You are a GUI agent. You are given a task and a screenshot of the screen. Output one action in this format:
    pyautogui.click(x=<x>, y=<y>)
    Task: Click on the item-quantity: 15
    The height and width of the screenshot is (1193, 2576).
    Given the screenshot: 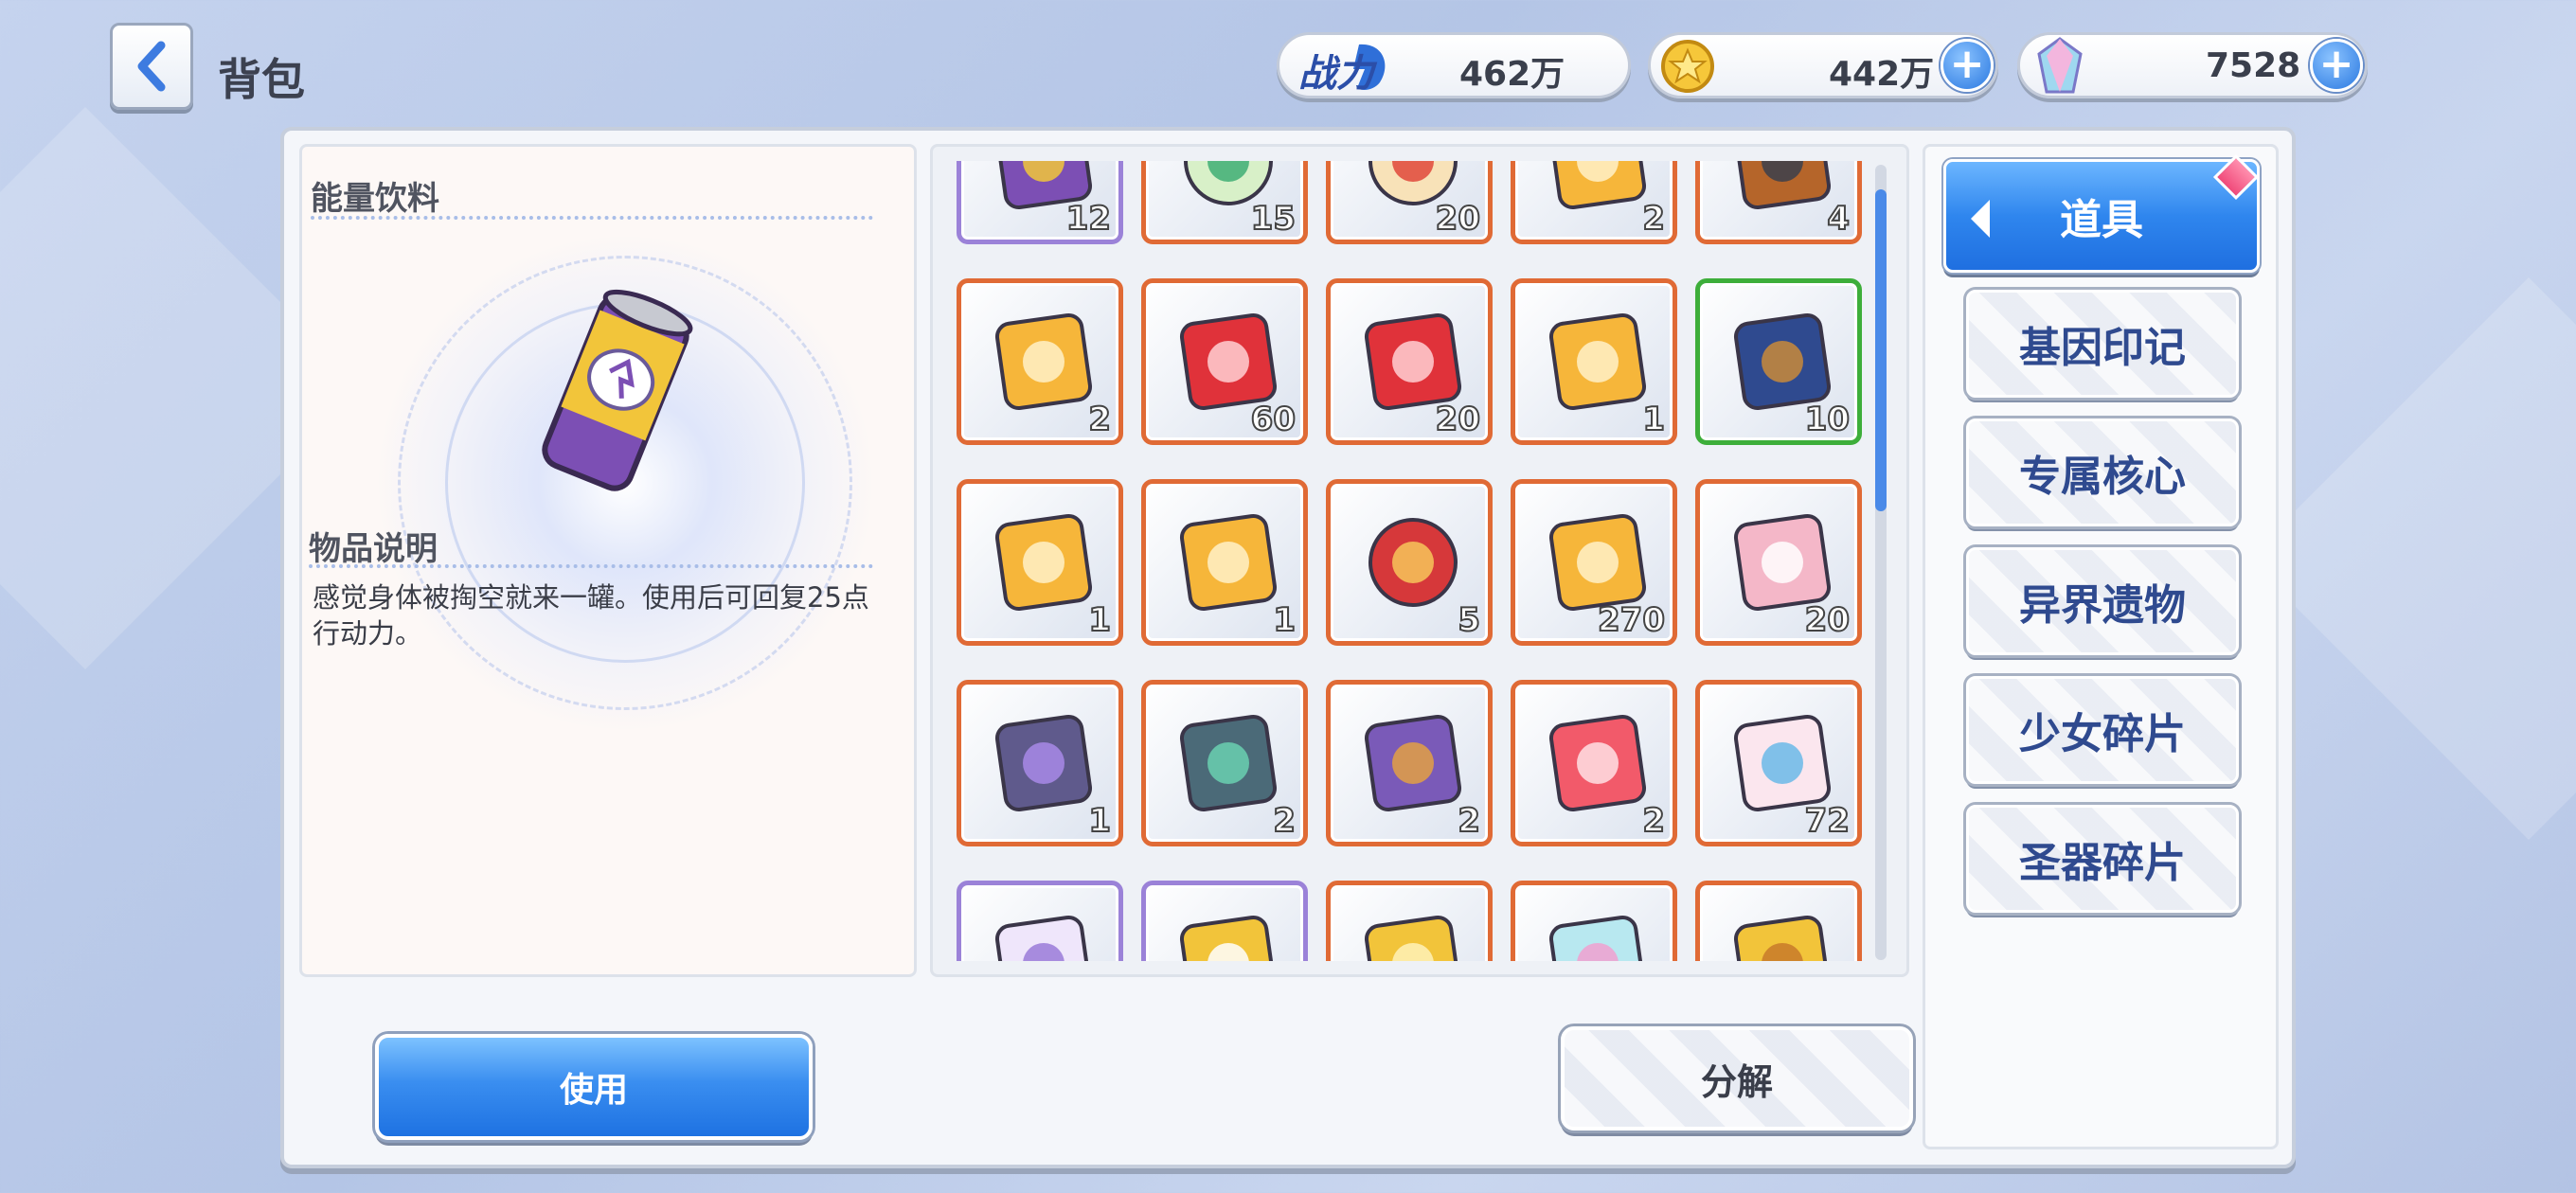 What is the action you would take?
    pyautogui.click(x=1273, y=219)
    